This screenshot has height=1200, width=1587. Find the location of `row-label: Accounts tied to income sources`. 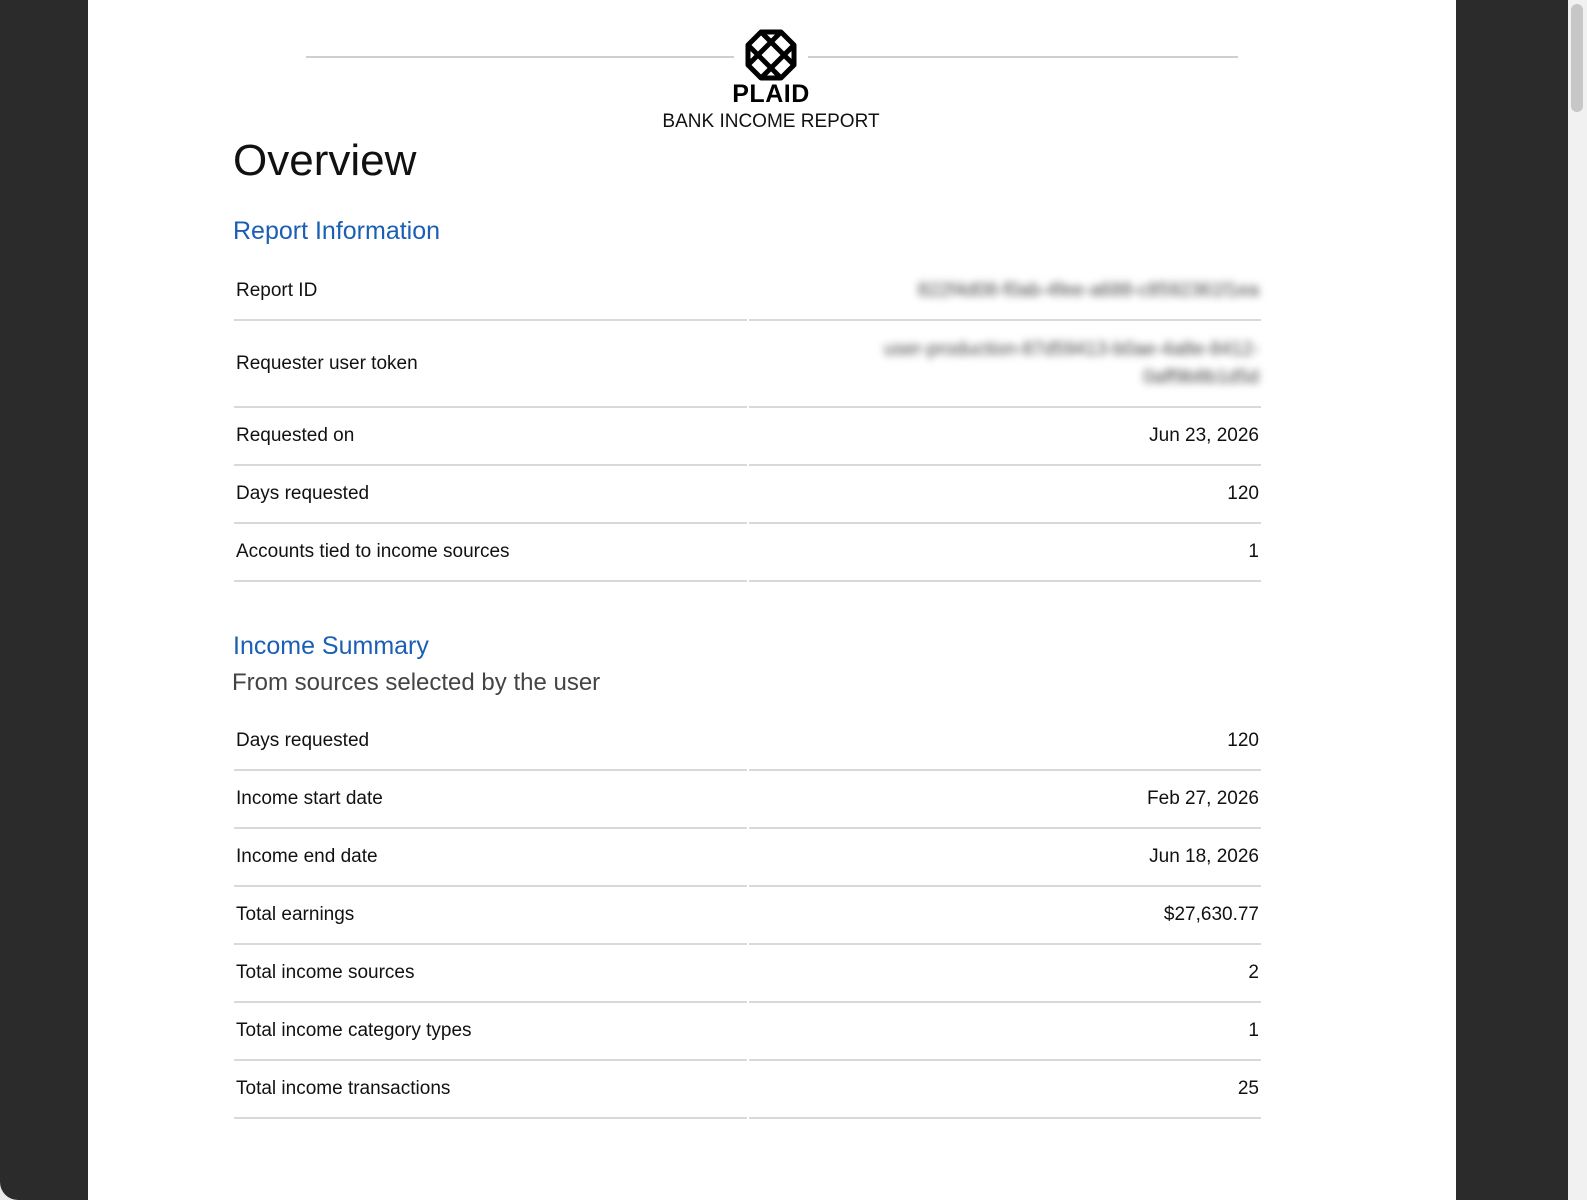

row-label: Accounts tied to income sources is located at coordinates (373, 551).